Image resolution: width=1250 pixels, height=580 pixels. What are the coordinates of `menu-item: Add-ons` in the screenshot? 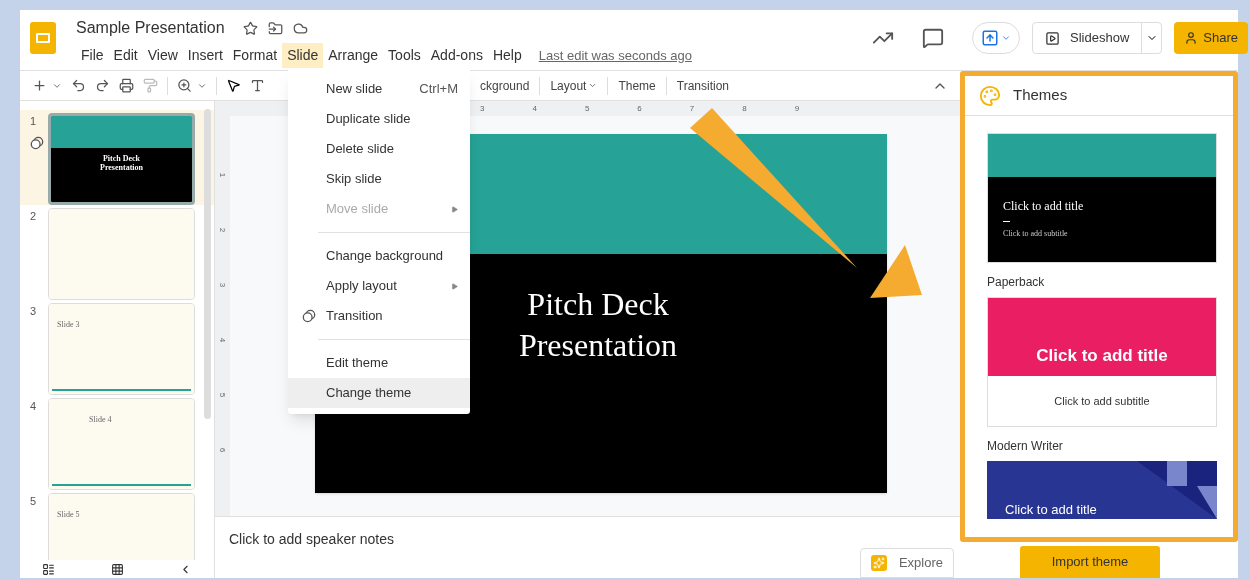 It's located at (456, 55).